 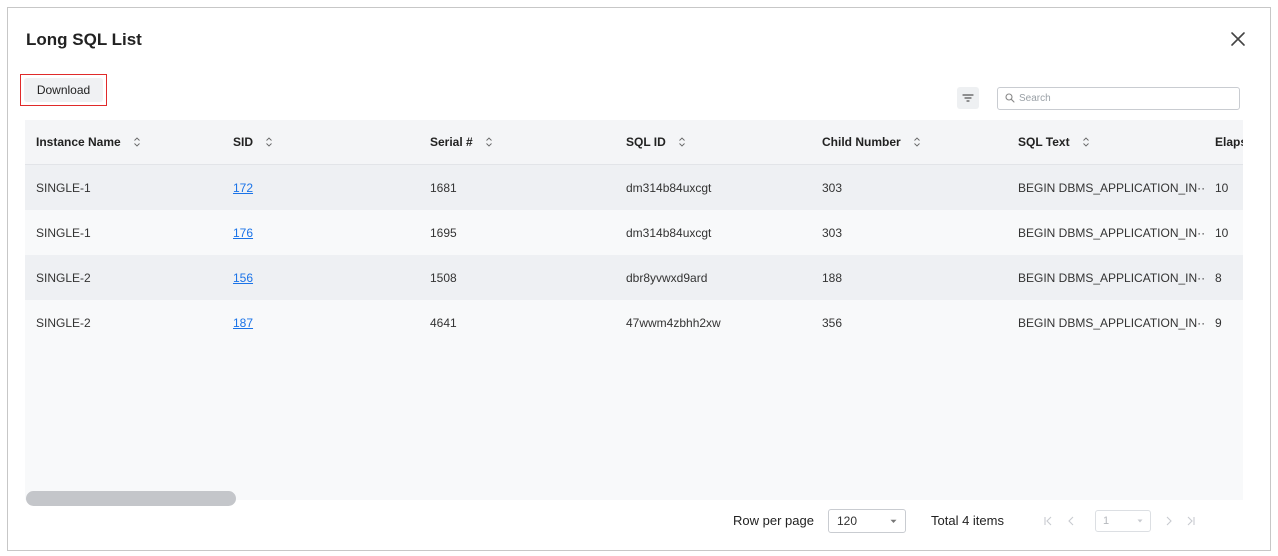 I want to click on page-select: 1, so click(x=1123, y=521).